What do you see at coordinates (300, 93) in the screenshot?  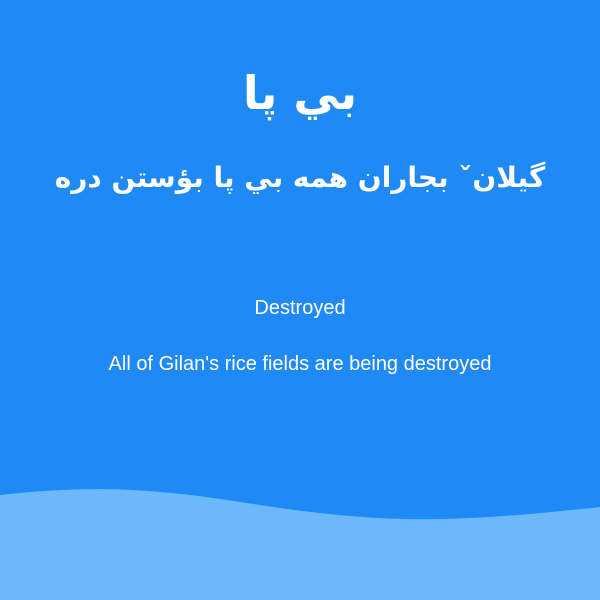 I see `word-title: بي پا` at bounding box center [300, 93].